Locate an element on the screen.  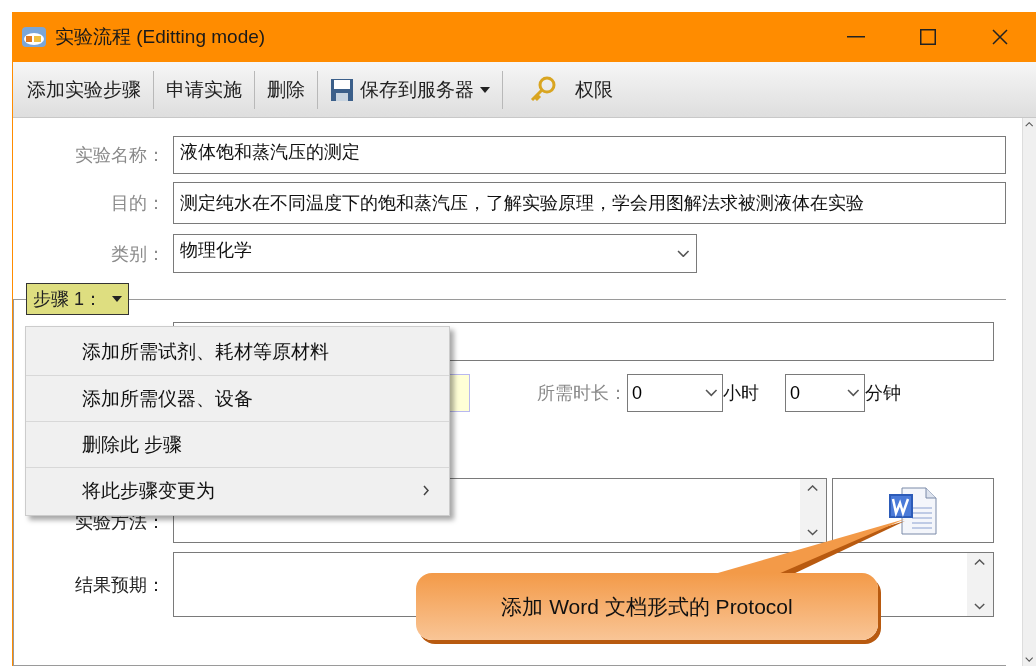
field-label: 类别： is located at coordinates (137, 254).